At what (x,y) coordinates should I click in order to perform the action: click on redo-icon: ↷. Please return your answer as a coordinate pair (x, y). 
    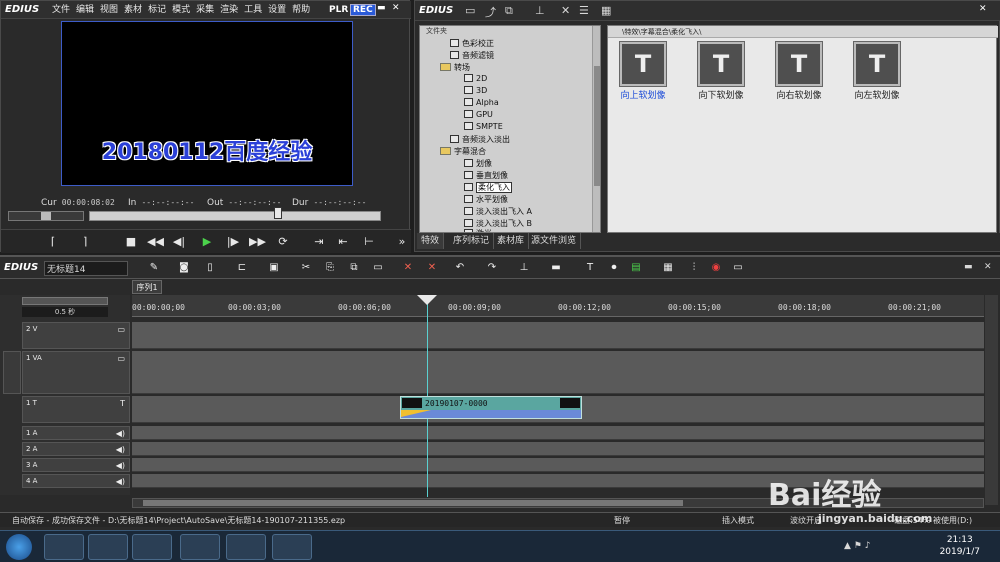
    Looking at the image, I should click on (492, 268).